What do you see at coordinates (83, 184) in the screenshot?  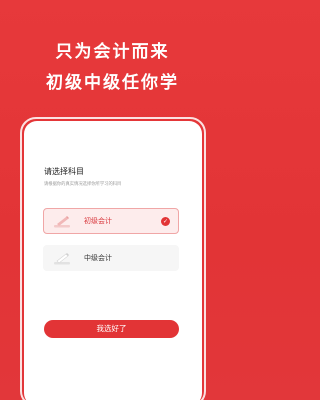 I see `card-subtitle: 请根据你的真实情况选择你所学习的科目` at bounding box center [83, 184].